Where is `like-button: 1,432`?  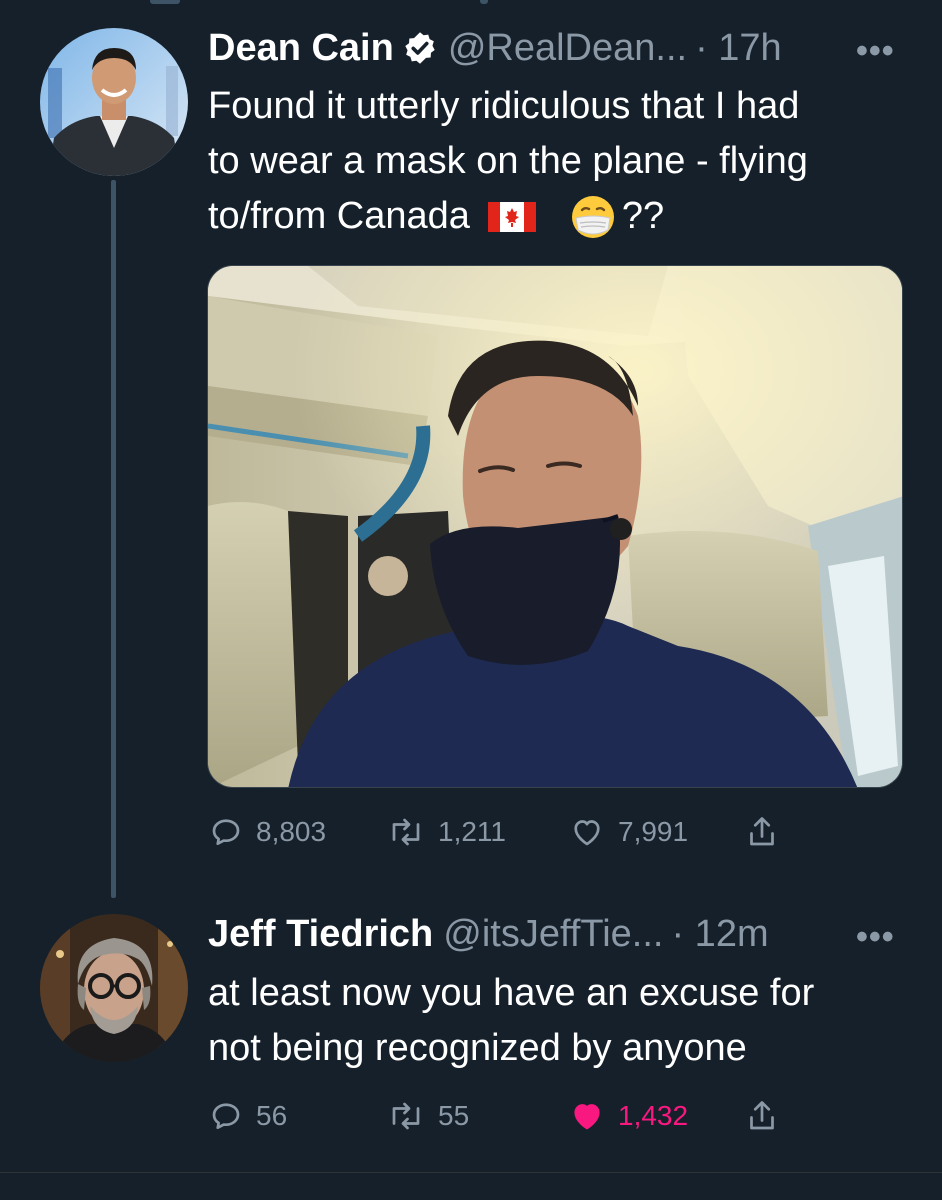 like-button: 1,432 is located at coordinates (628, 1116).